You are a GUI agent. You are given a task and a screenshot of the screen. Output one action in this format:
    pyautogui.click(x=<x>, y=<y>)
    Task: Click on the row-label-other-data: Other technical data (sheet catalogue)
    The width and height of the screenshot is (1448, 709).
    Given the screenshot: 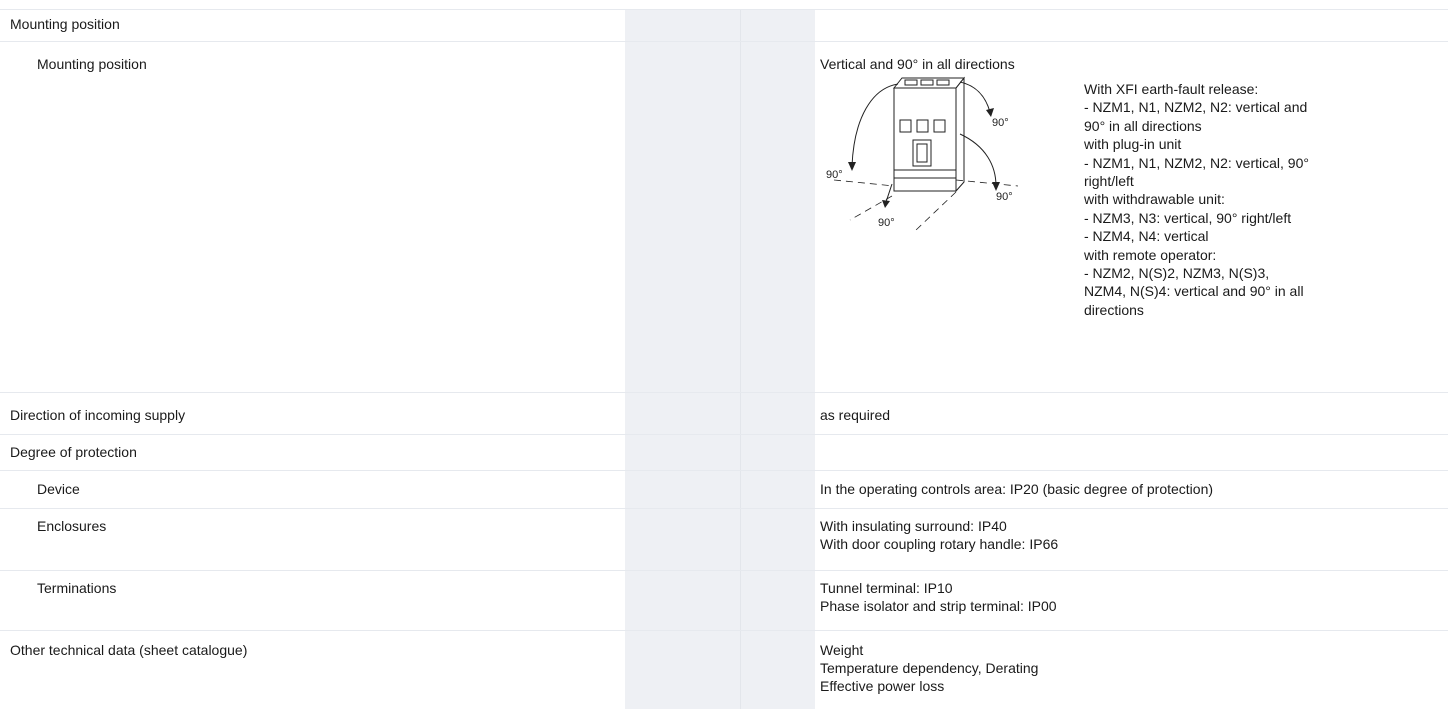 What is the action you would take?
    pyautogui.click(x=129, y=650)
    